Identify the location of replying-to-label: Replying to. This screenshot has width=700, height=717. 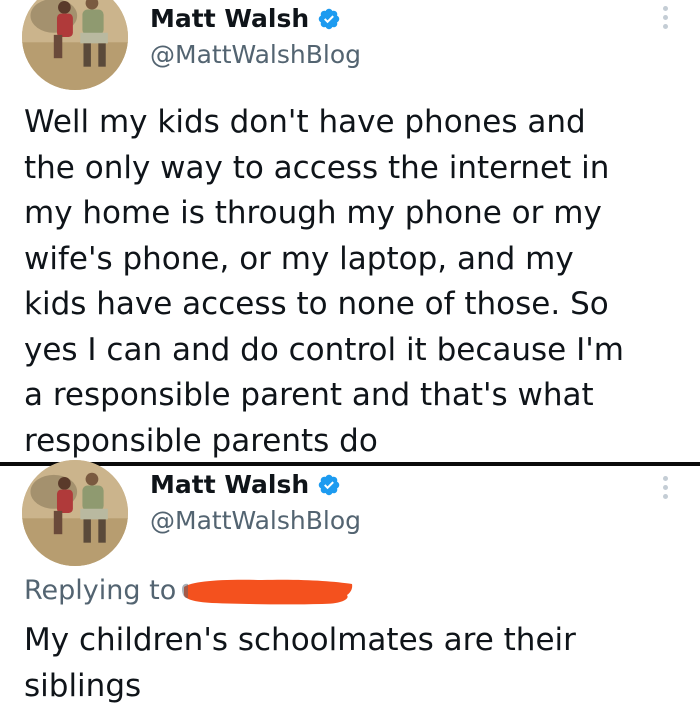
(100, 590).